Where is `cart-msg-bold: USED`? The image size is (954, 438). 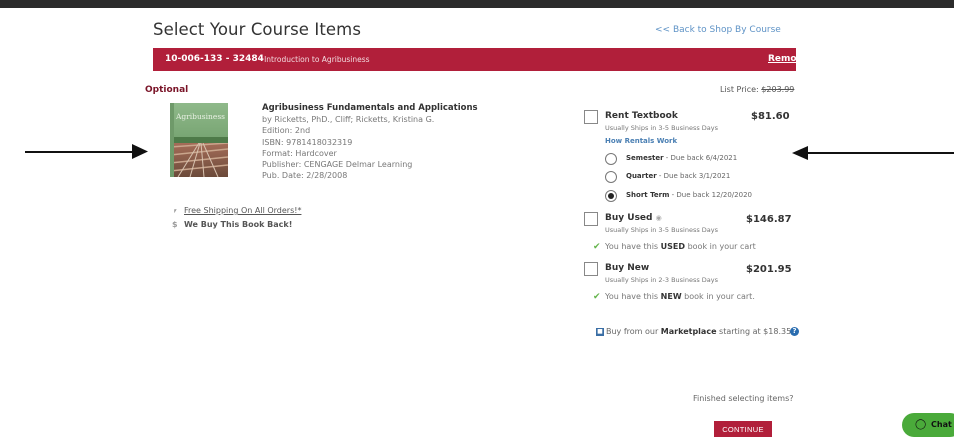
cart-msg-bold: USED is located at coordinates (673, 246).